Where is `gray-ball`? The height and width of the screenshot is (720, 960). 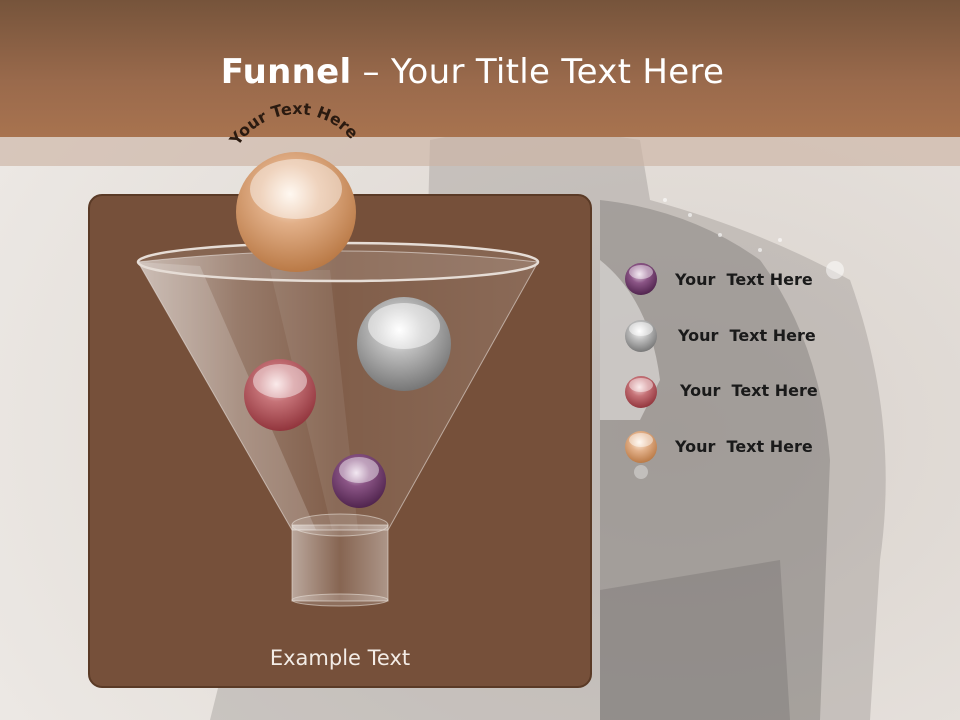
gray-ball is located at coordinates (404, 344).